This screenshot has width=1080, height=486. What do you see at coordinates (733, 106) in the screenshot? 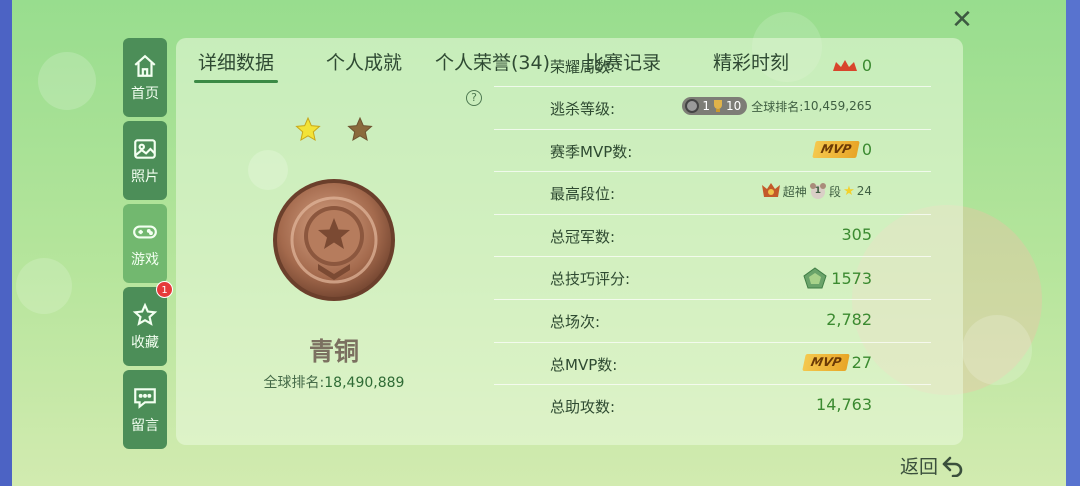
I see `escape-level-value: 10` at bounding box center [733, 106].